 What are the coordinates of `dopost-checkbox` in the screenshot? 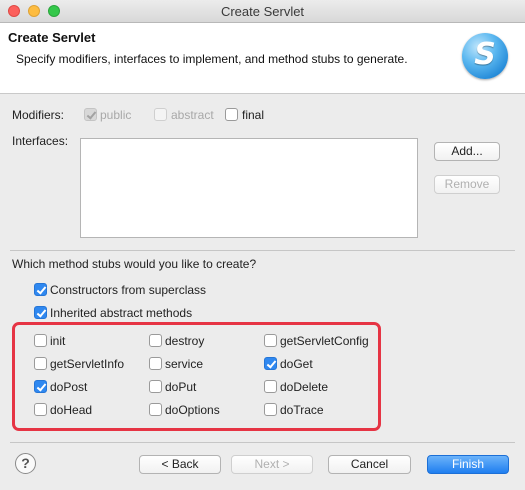 It's located at (40, 386).